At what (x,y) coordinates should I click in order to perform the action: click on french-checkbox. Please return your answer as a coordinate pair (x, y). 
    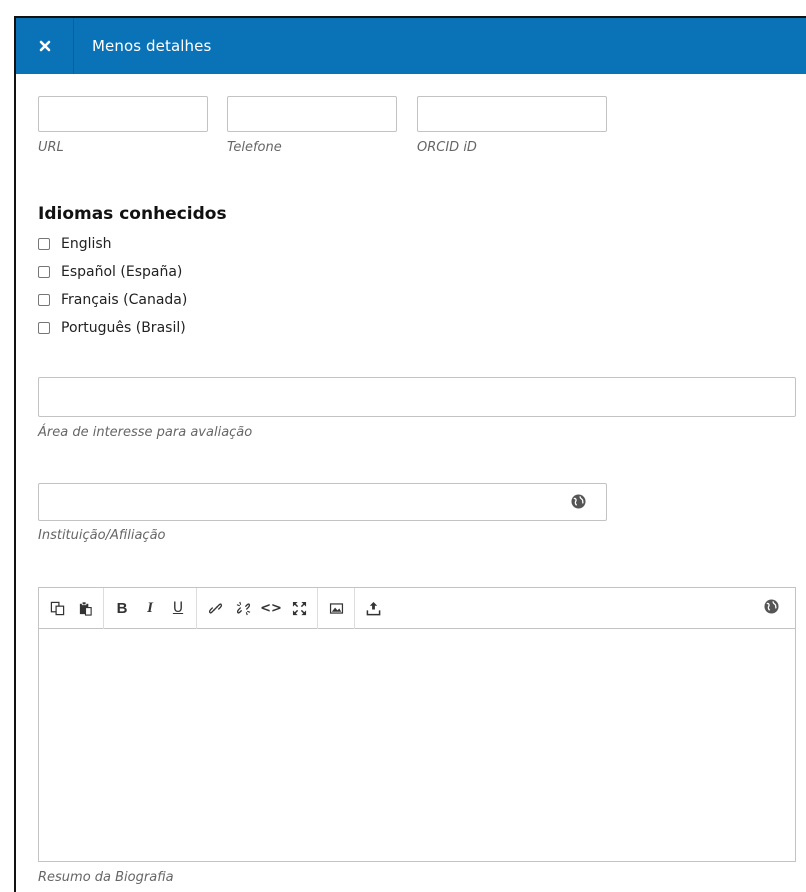
    Looking at the image, I should click on (44, 300).